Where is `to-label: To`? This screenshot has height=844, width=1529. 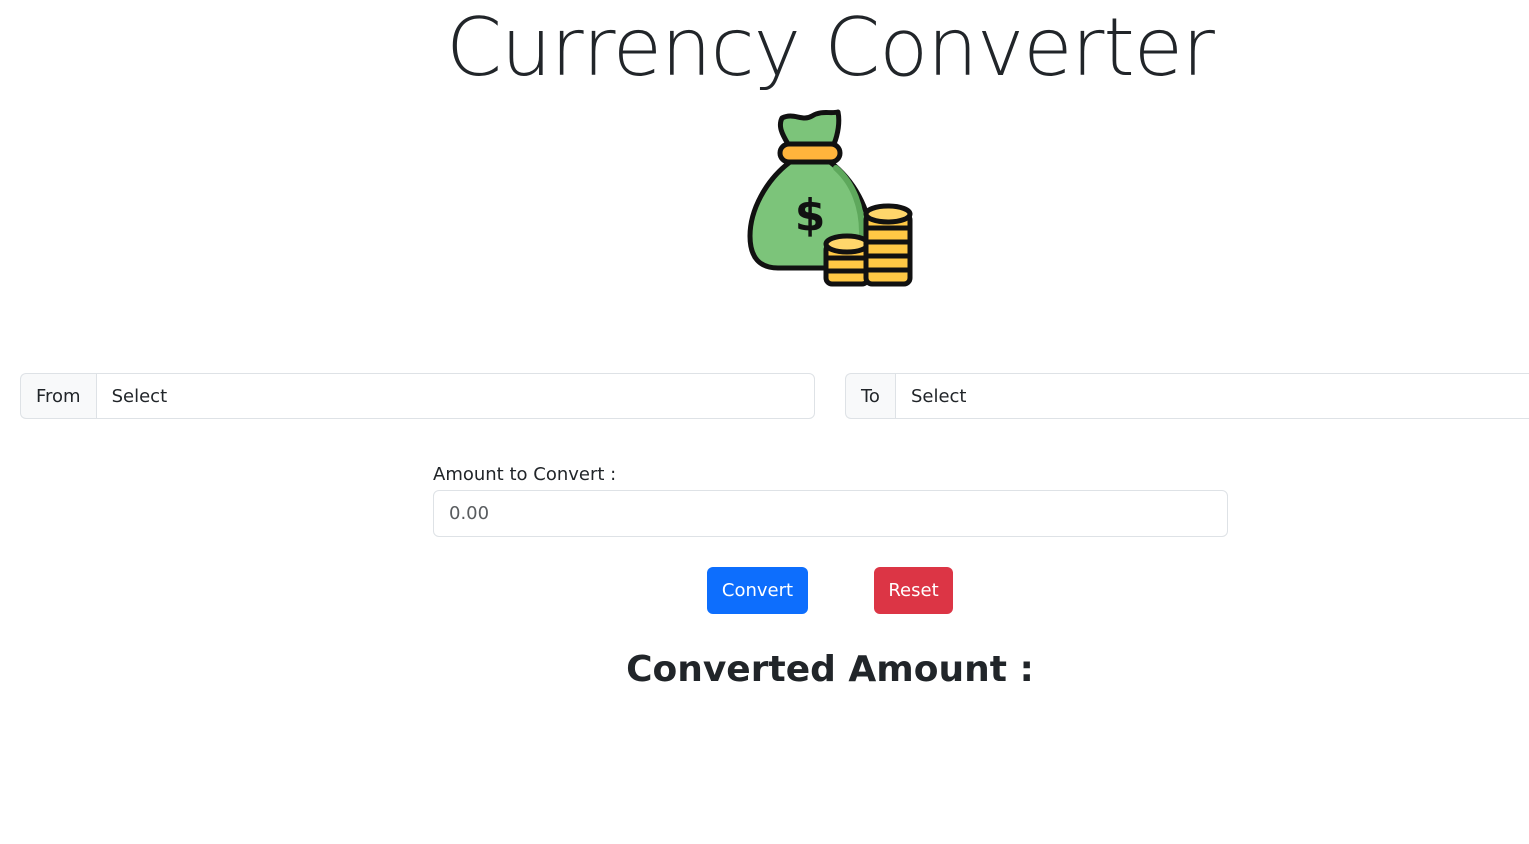 to-label: To is located at coordinates (870, 396).